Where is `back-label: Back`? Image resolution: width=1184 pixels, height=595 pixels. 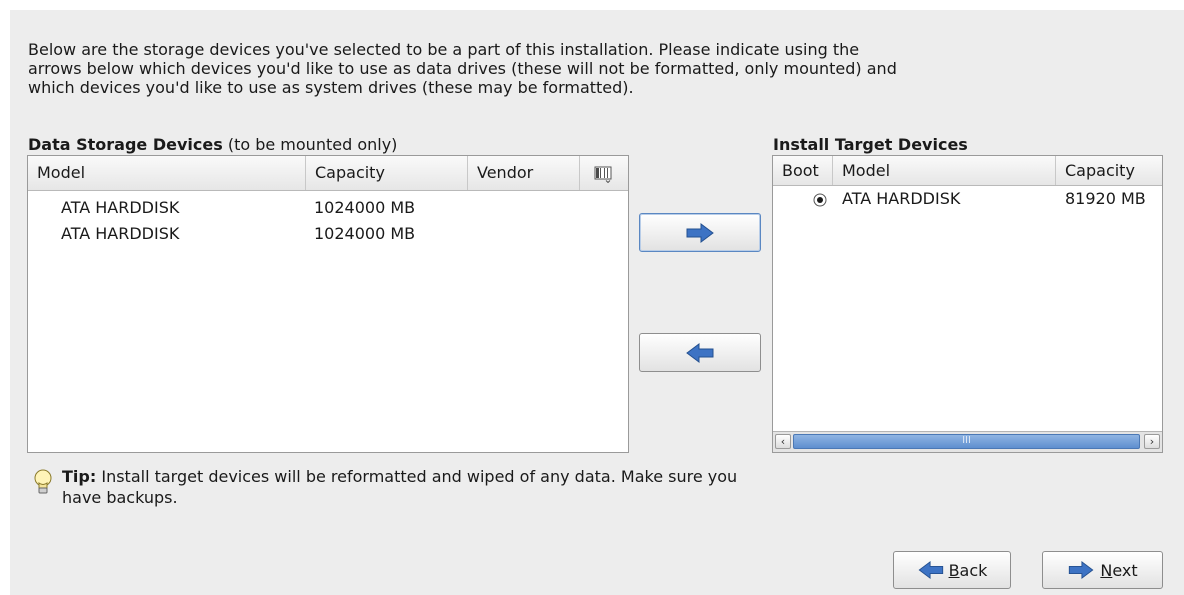 back-label: Back is located at coordinates (968, 570).